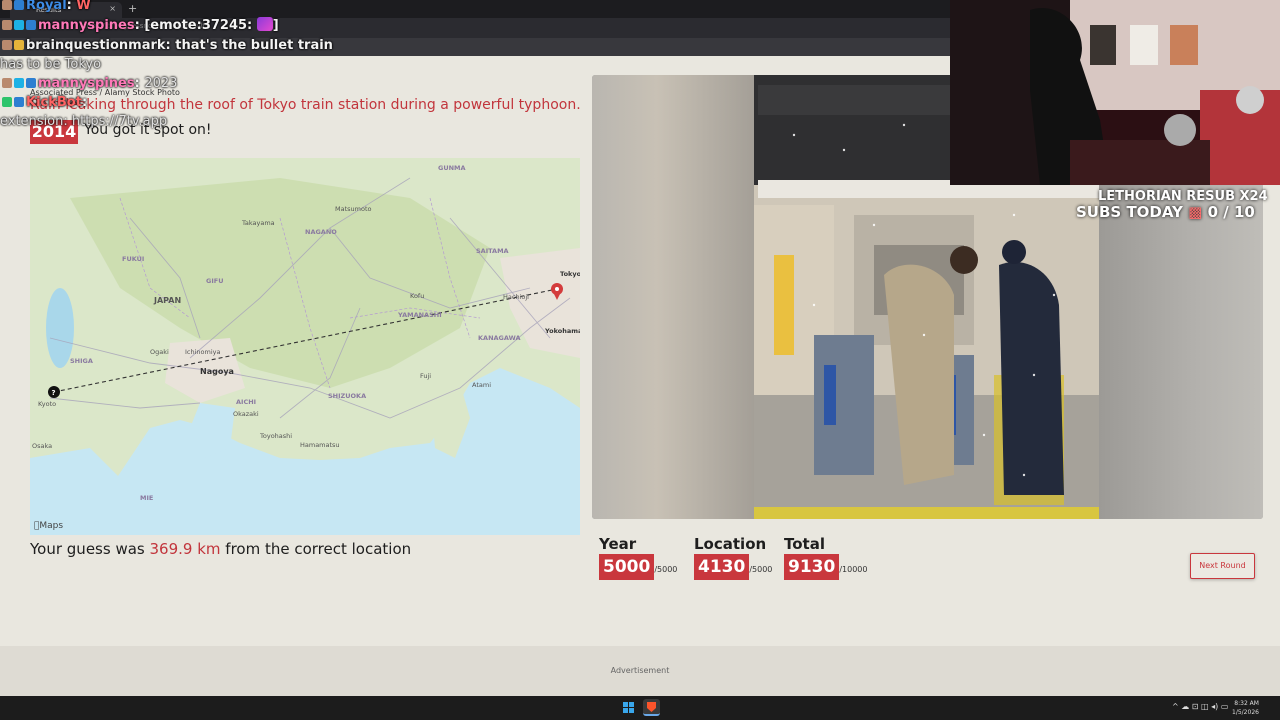 This screenshot has width=1280, height=720. Describe the element at coordinates (618, 544) in the screenshot. I see `year-score-label: Year` at that location.